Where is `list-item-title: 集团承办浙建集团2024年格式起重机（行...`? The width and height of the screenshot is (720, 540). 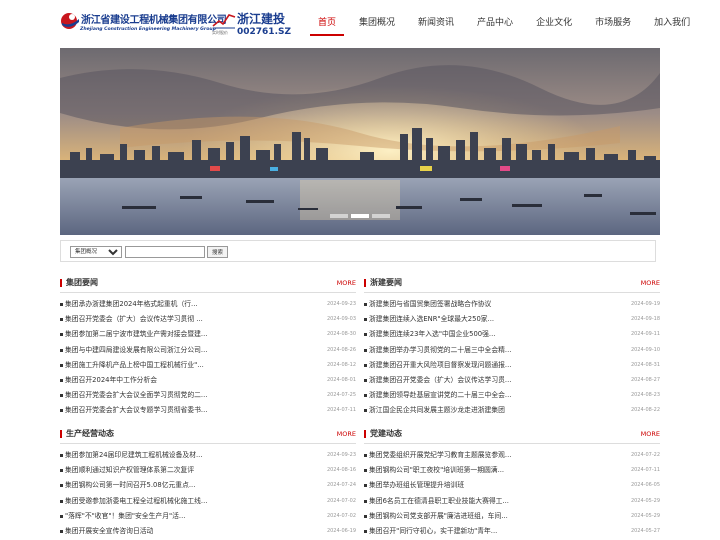
list-item-title: 集团承办浙建集团2024年格式起重机（行... is located at coordinates (182, 304).